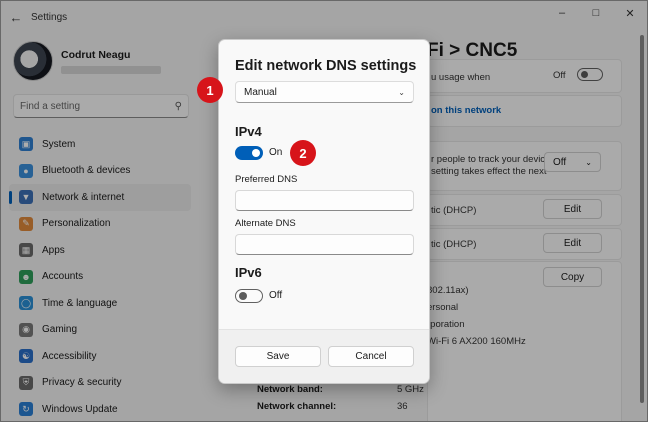 The height and width of the screenshot is (422, 648). I want to click on annotation-badge-1: 1, so click(210, 90).